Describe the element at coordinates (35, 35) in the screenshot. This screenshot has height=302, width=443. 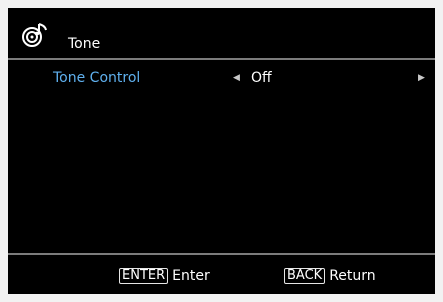
I see `disc-music-icon` at that location.